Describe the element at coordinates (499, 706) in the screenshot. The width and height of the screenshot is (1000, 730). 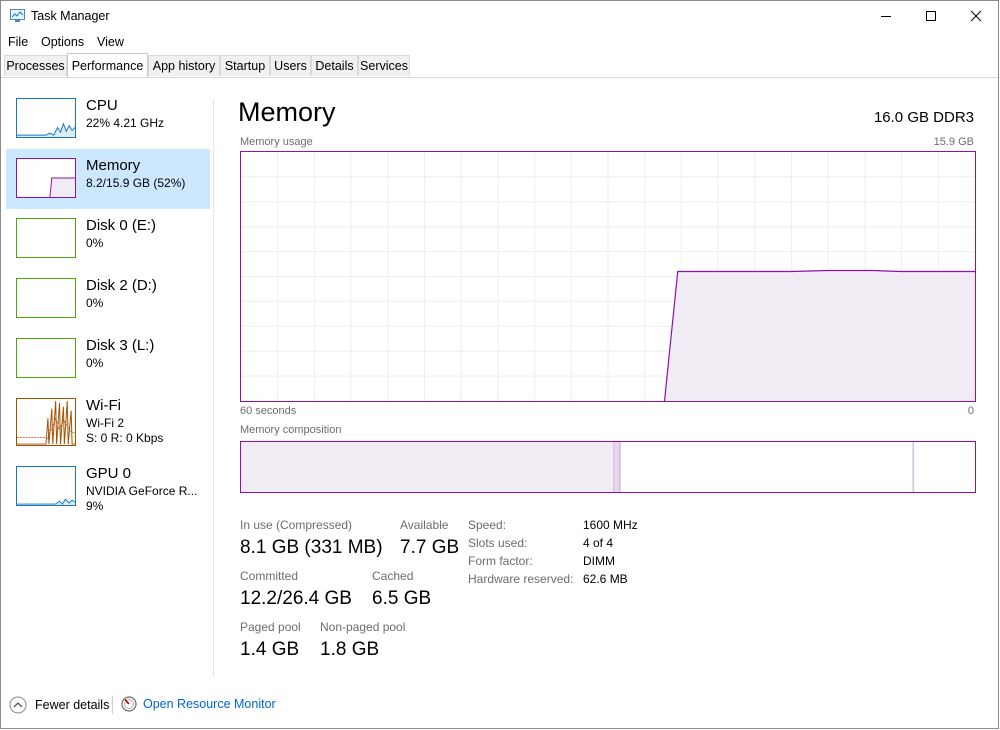
I see `footer-bar: Fewer details Open Resource Monitor` at that location.